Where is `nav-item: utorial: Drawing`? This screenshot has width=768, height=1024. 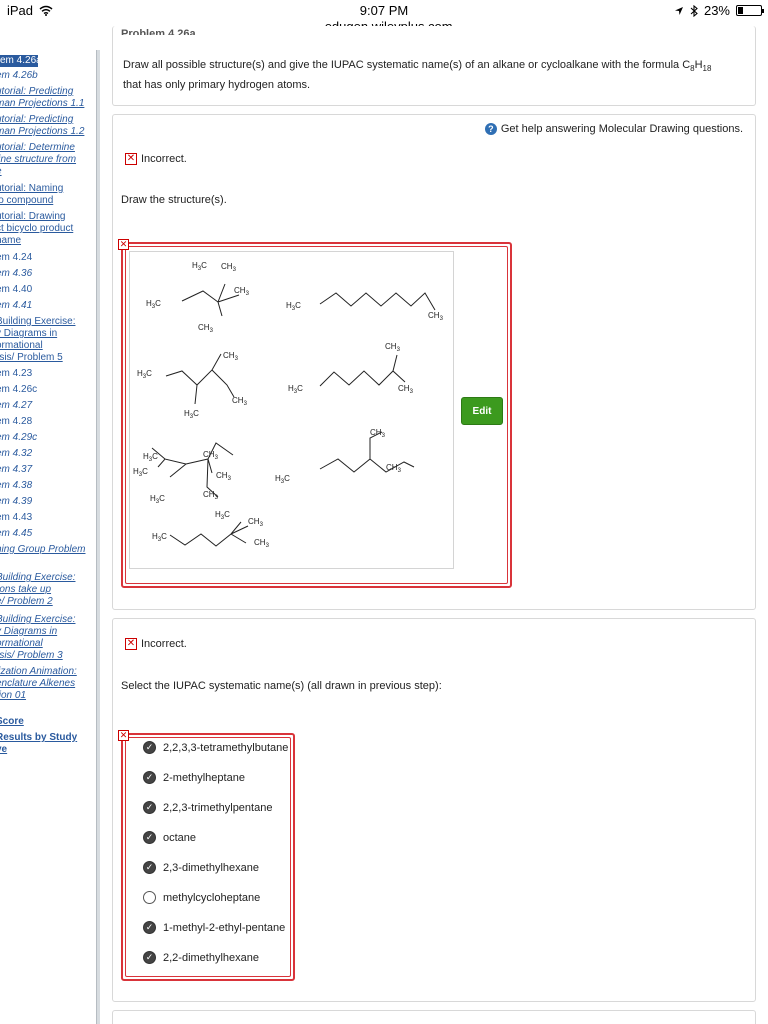
nav-item: utorial: Drawing is located at coordinates (46, 217).